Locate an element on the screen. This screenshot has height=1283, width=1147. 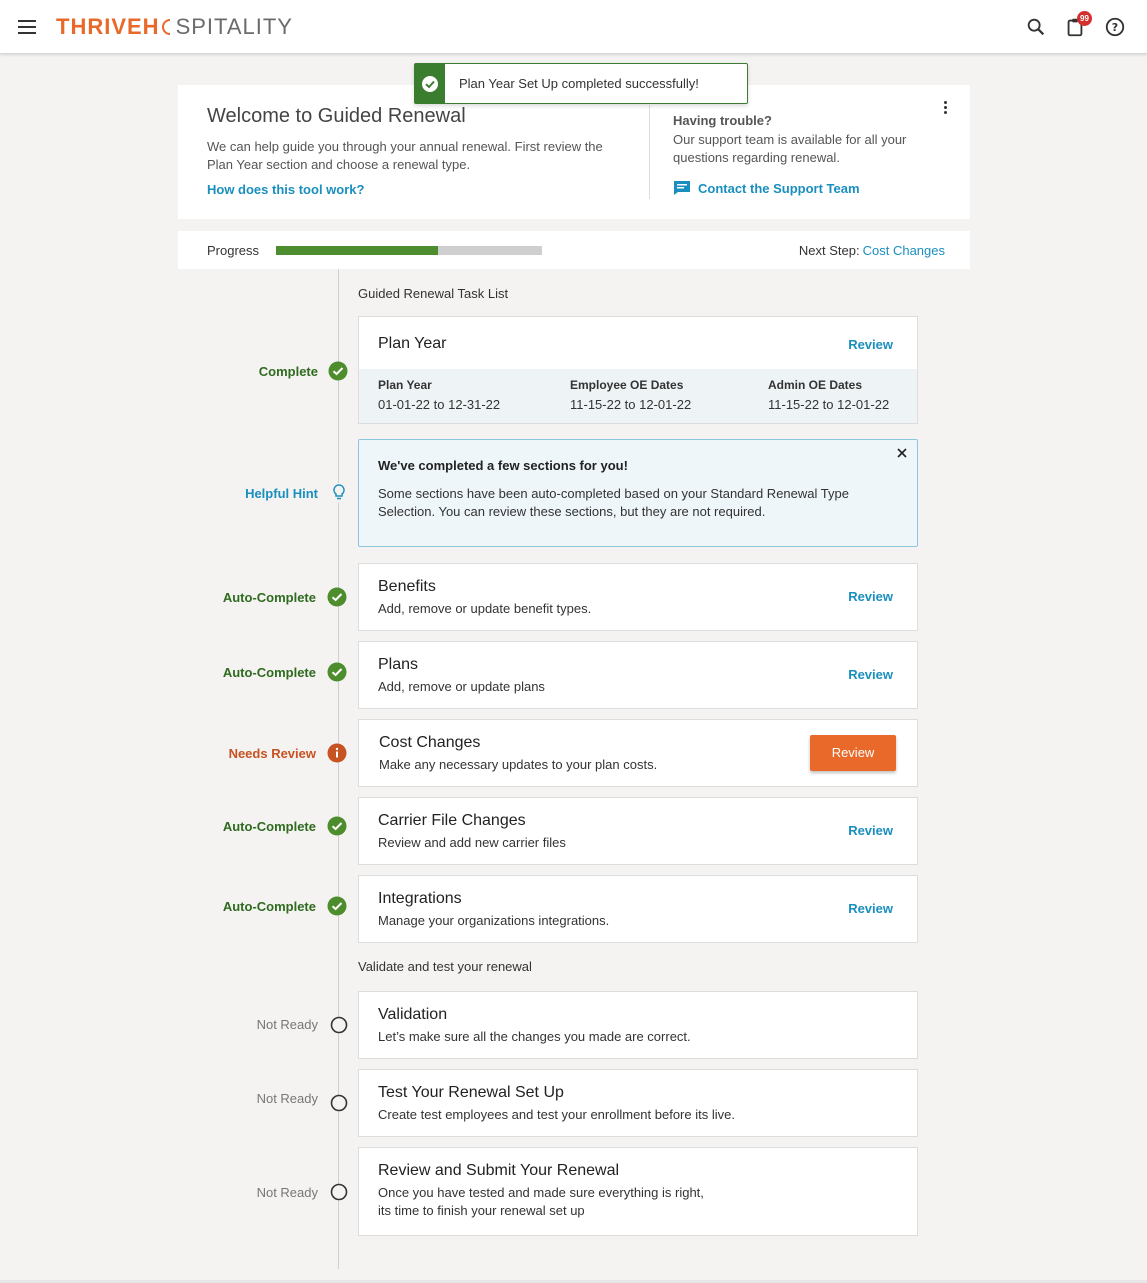
employee-oe-col: Employee OE Dates 11-15-22 to 12-01-22 is located at coordinates (630, 395).